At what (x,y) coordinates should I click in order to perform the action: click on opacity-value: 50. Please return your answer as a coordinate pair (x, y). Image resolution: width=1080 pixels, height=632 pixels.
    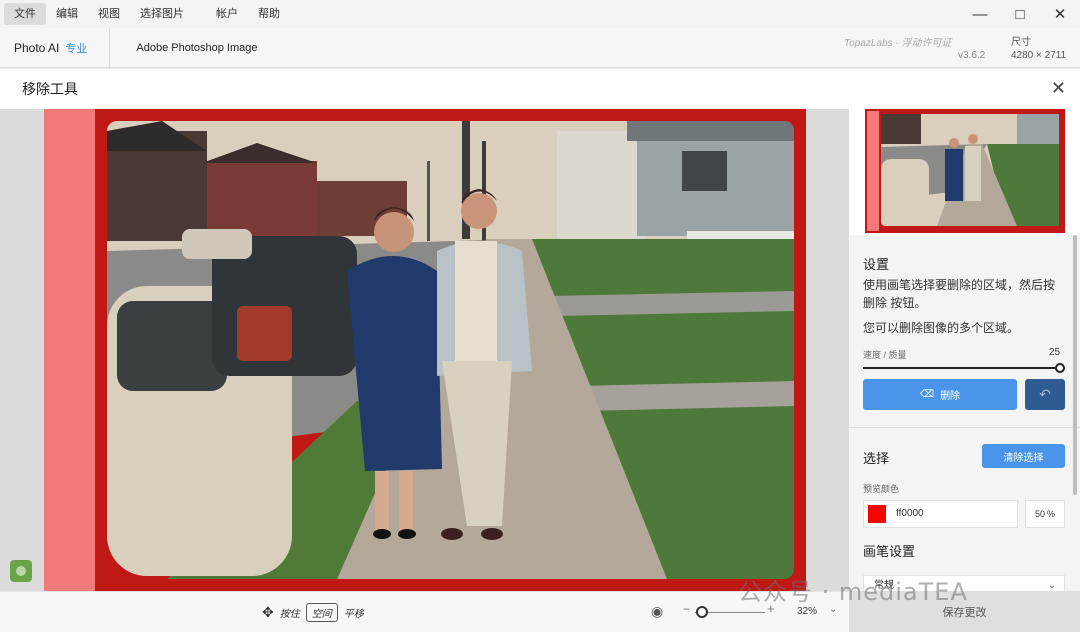
    Looking at the image, I should click on (1039, 514).